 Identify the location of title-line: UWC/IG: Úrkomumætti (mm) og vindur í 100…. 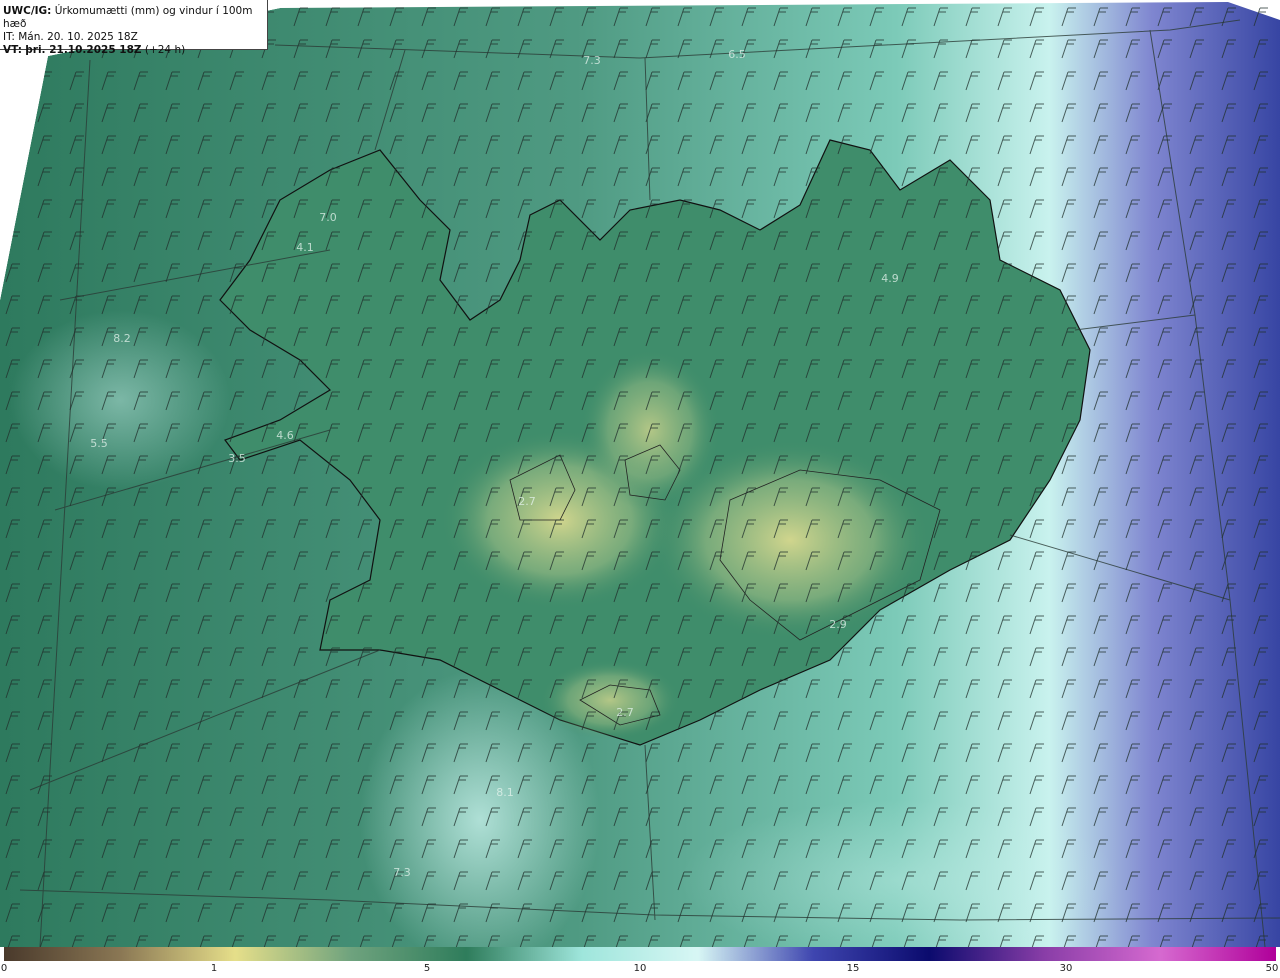
(128, 17).